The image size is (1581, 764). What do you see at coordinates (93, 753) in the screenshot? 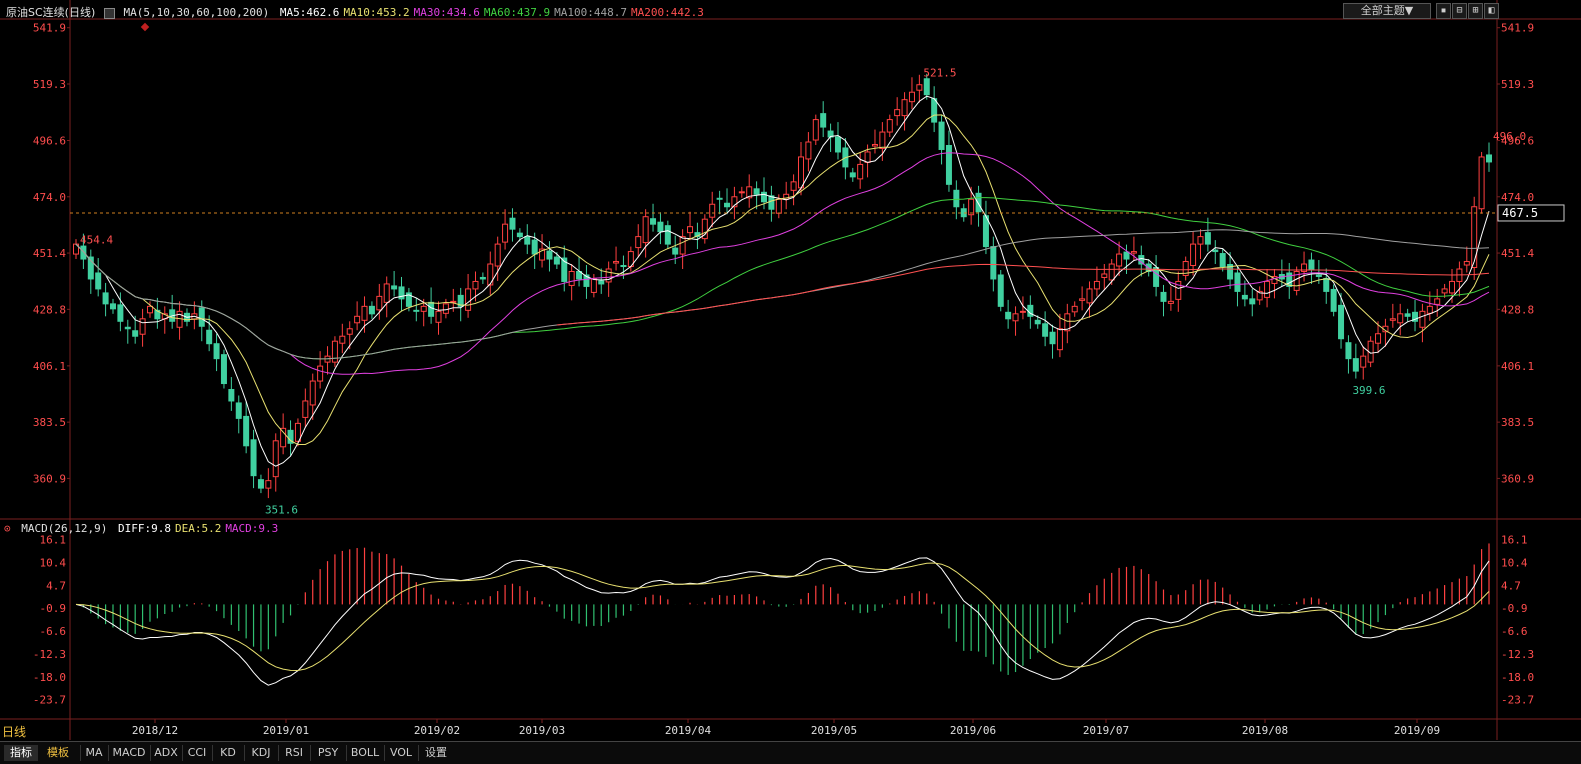
I see `bottom-tab: MA` at bounding box center [93, 753].